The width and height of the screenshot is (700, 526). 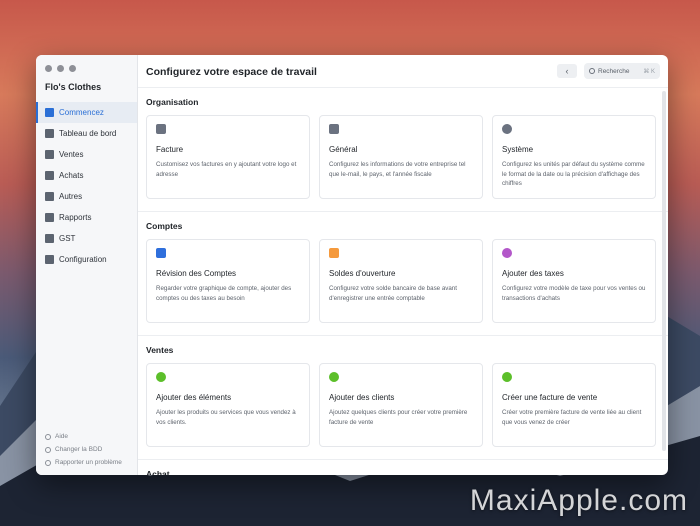 I want to click on help-icon, so click(x=48, y=436).